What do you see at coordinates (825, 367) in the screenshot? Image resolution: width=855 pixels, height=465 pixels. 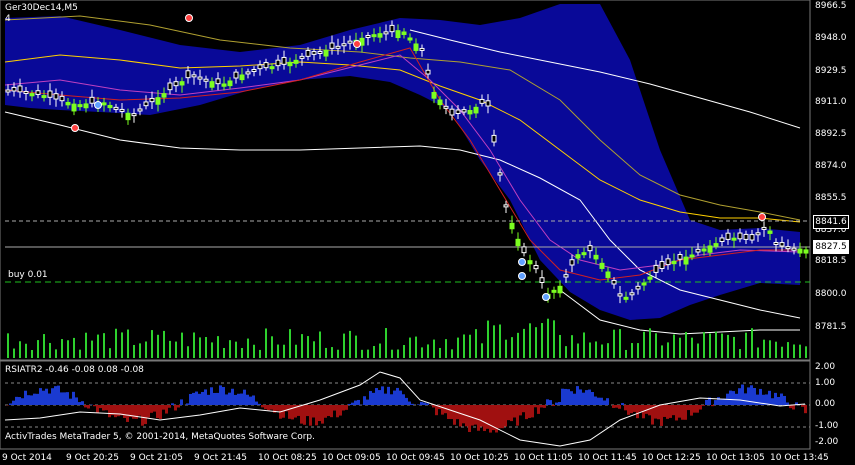 I see `indicator-tick: 2.00` at bounding box center [825, 367].